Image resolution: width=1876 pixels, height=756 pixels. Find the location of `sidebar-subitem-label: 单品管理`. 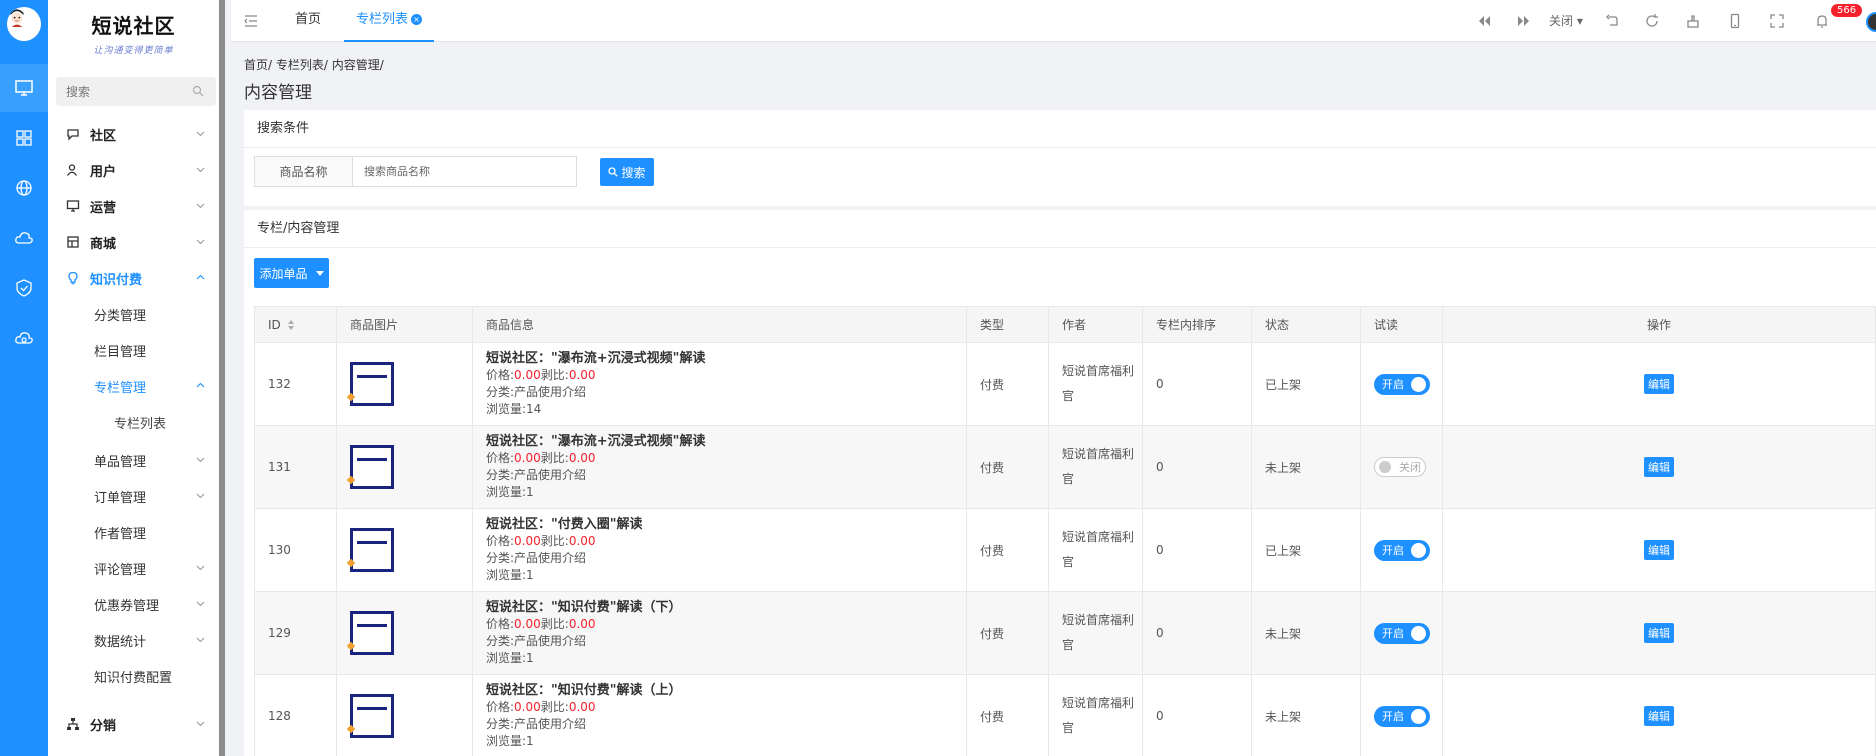

sidebar-subitem-label: 单品管理 is located at coordinates (120, 462).